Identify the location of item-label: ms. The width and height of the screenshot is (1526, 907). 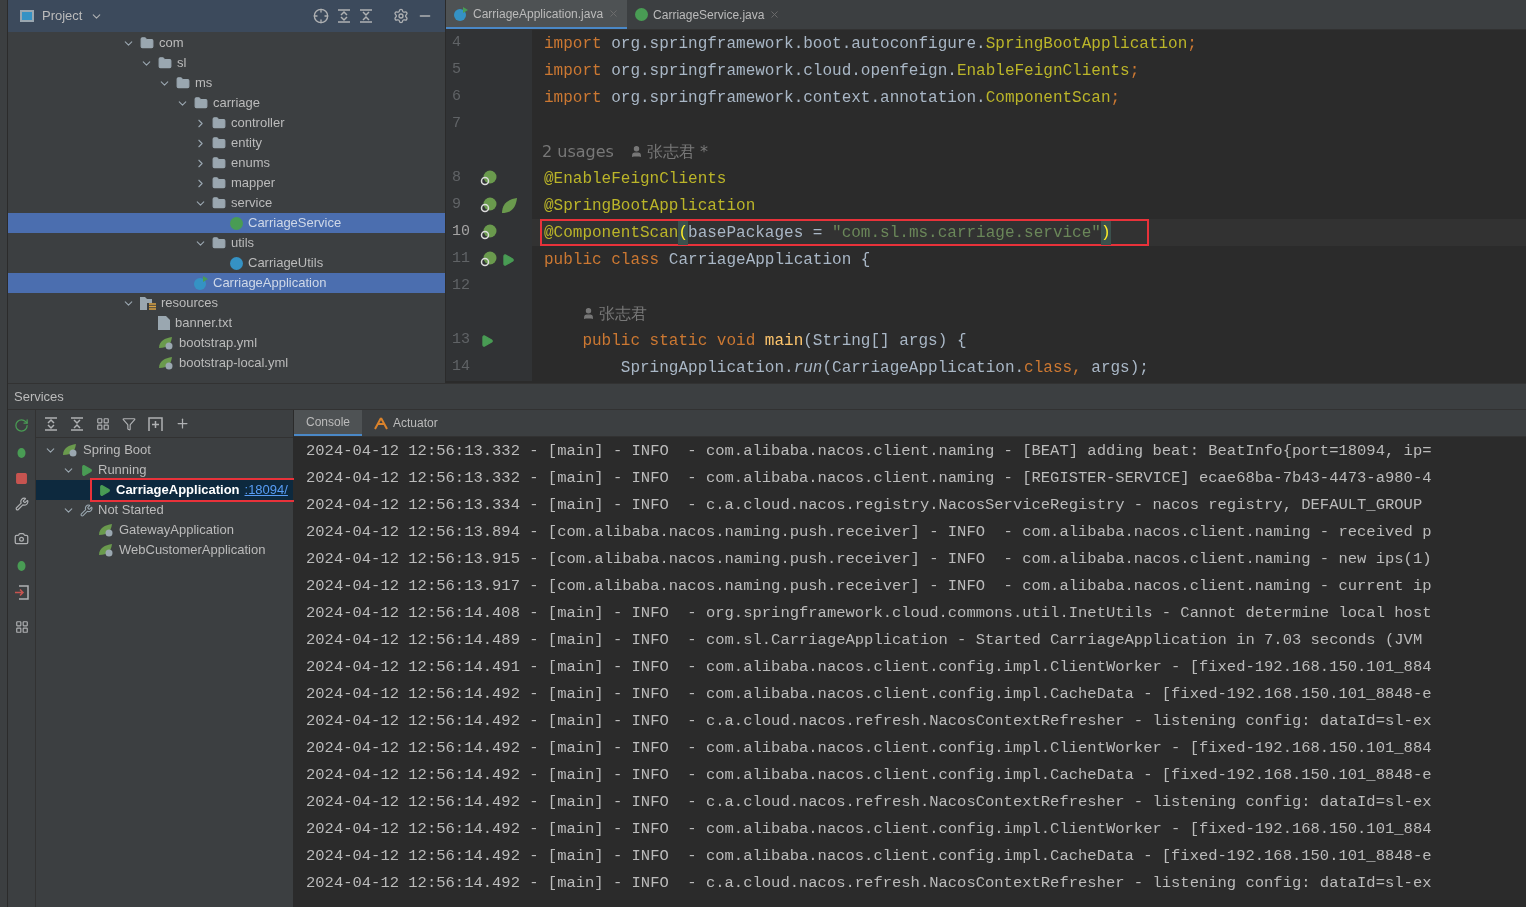
(204, 83).